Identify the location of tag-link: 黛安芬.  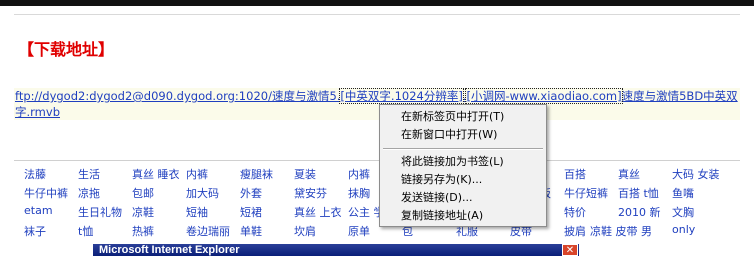
(310, 193).